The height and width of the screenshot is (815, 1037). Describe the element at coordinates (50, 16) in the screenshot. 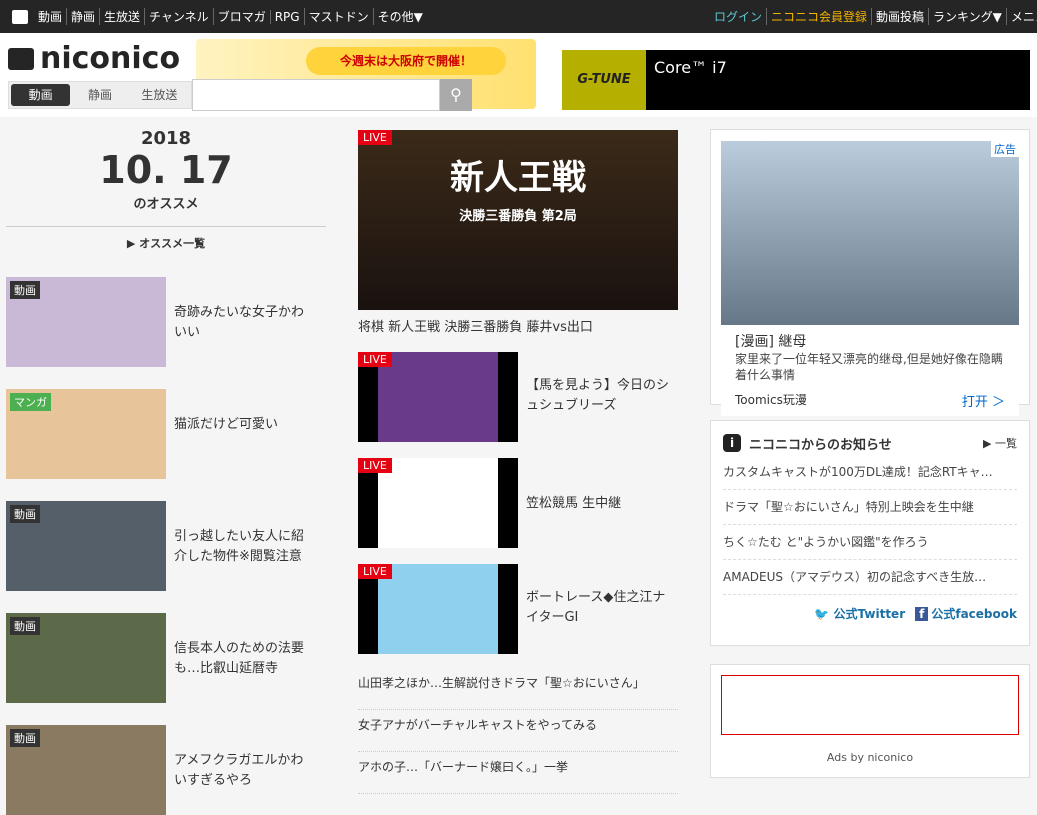

I see `nav-douga: 動画` at that location.